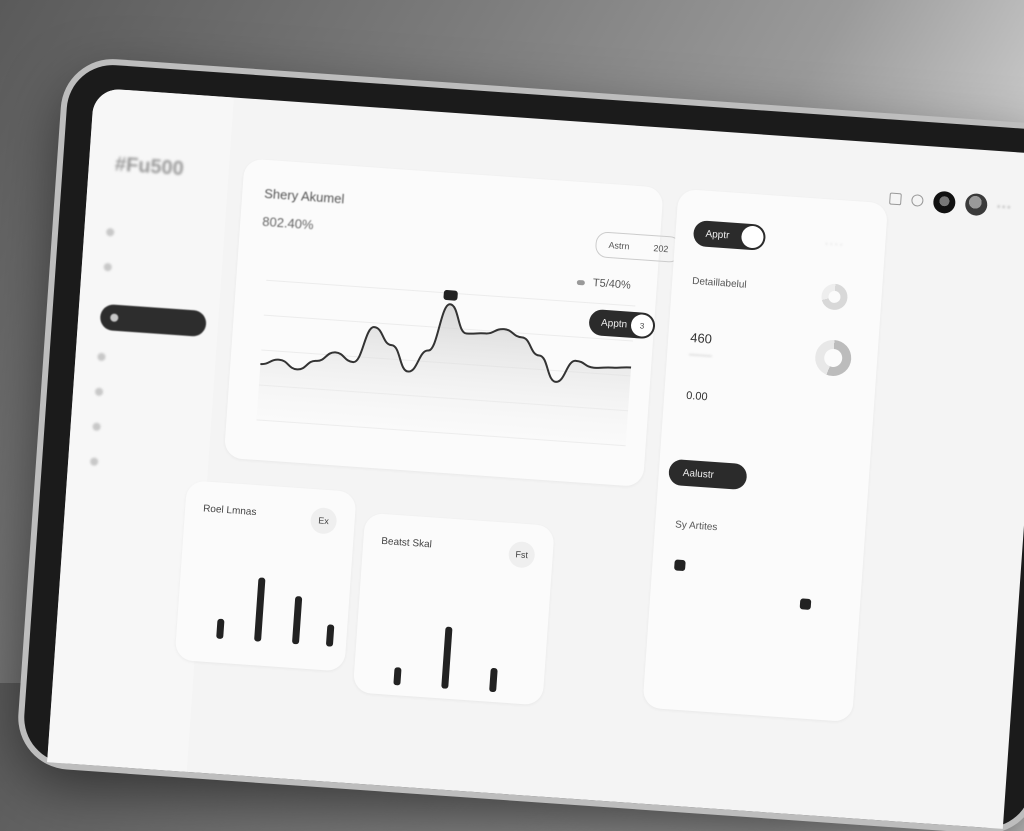 Image resolution: width=1024 pixels, height=831 pixels. I want to click on bar-card-2-button: Fst, so click(521, 554).